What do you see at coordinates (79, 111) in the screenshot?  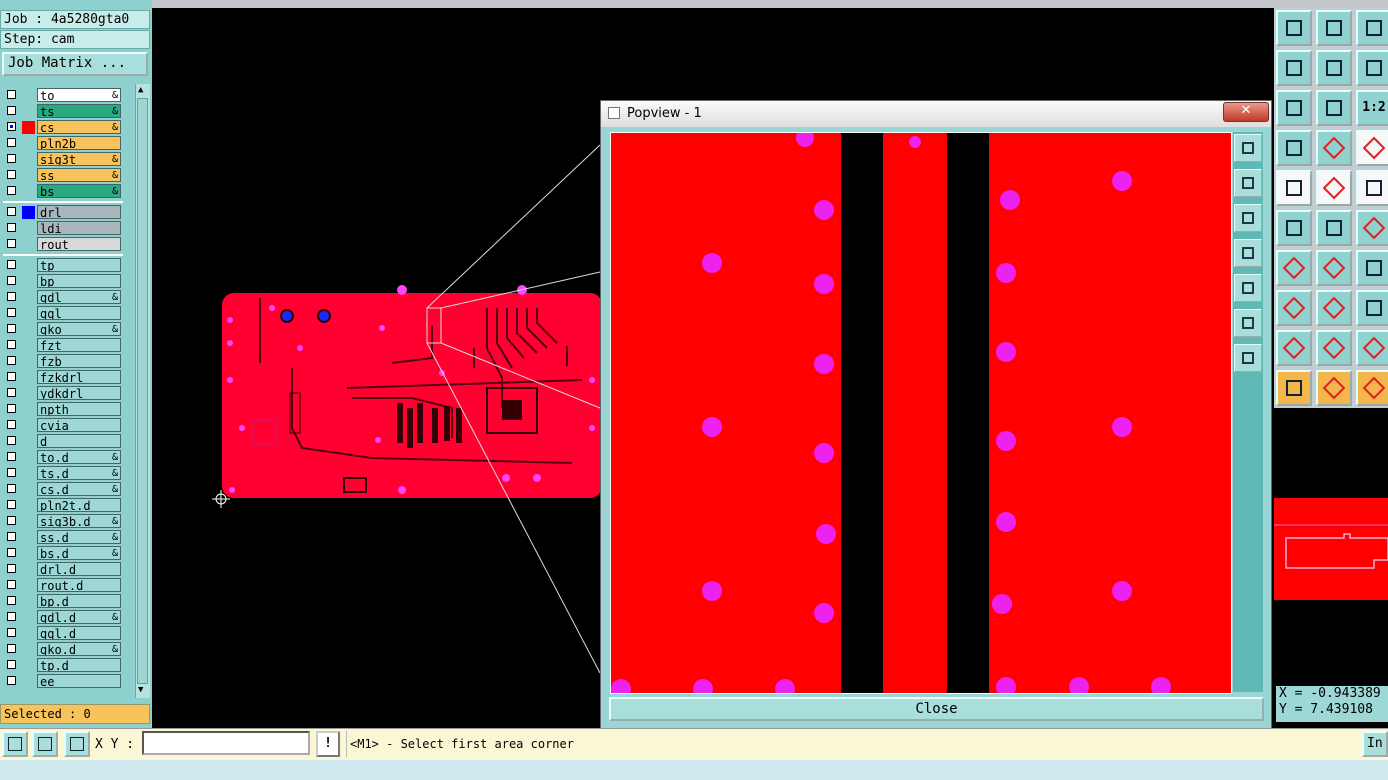 I see `layer-name: ts &` at bounding box center [79, 111].